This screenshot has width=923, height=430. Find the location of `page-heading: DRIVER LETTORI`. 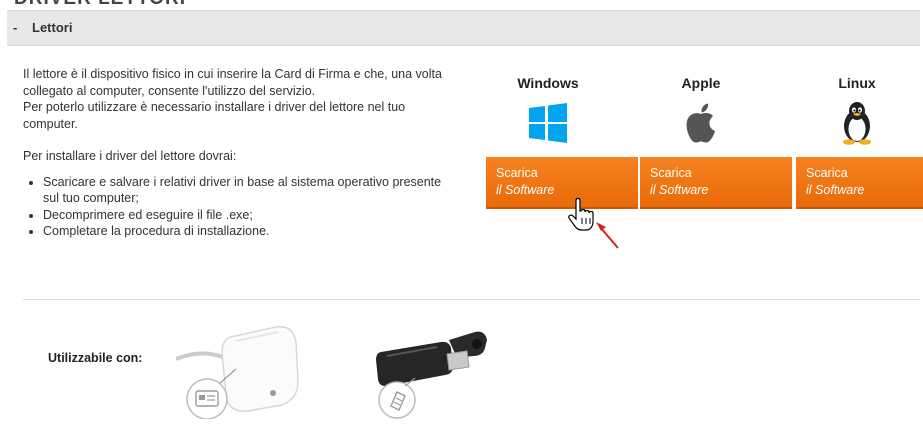

page-heading: DRIVER LETTORI is located at coordinates (100, 5).